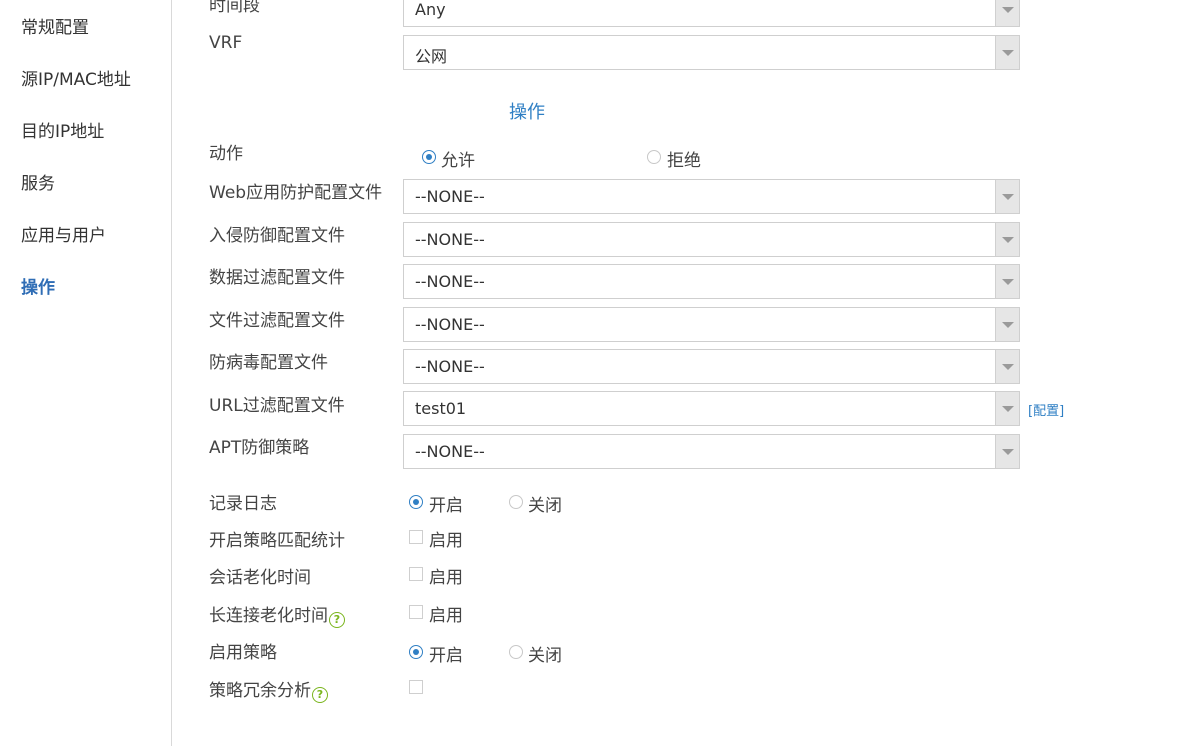 The image size is (1190, 746). I want to click on vrf-value: 公网, so click(431, 56).